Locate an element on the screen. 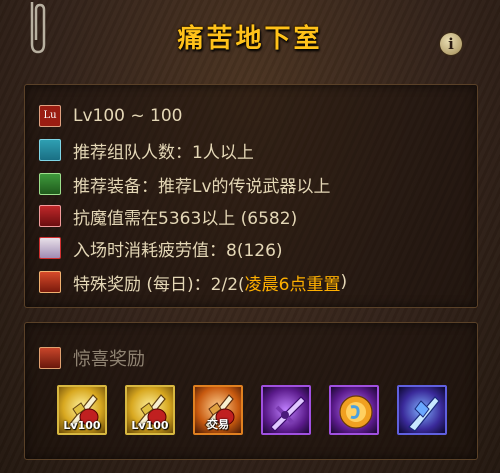 Image resolution: width=500 pixels, height=473 pixels. purple-sword-icon is located at coordinates (288, 414).